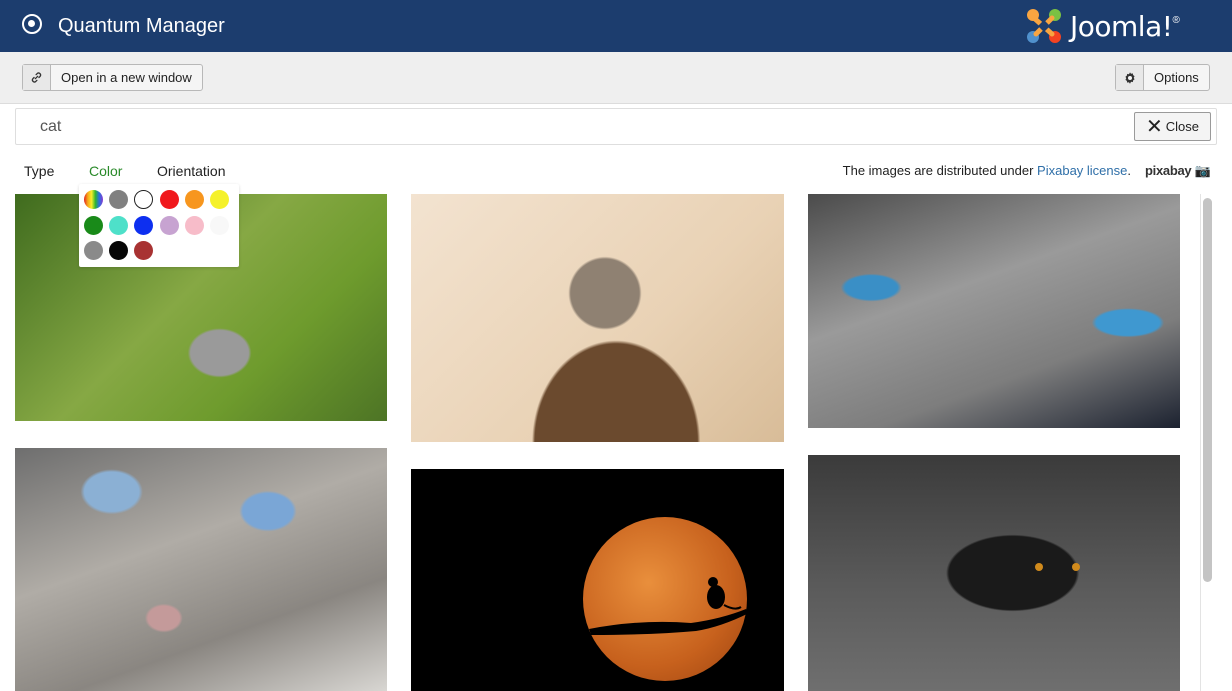  What do you see at coordinates (126, 77) in the screenshot?
I see `open-new-window-label: Open in a new window` at bounding box center [126, 77].